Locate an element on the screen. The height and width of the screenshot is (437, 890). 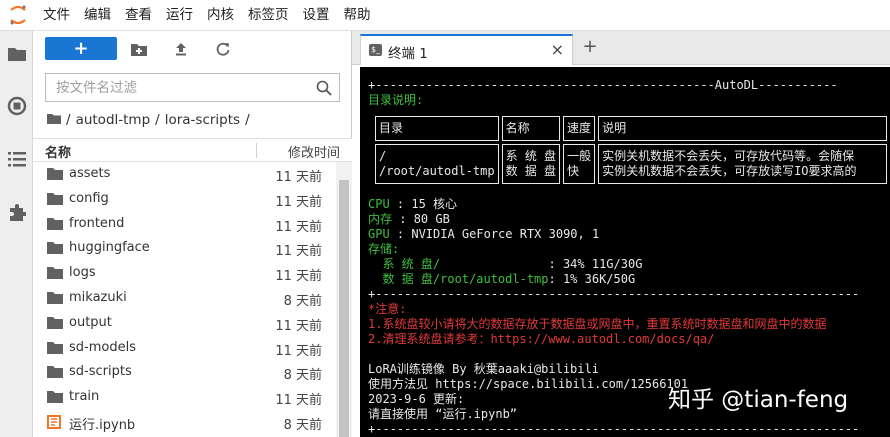
file-name: assets is located at coordinates (90, 173).